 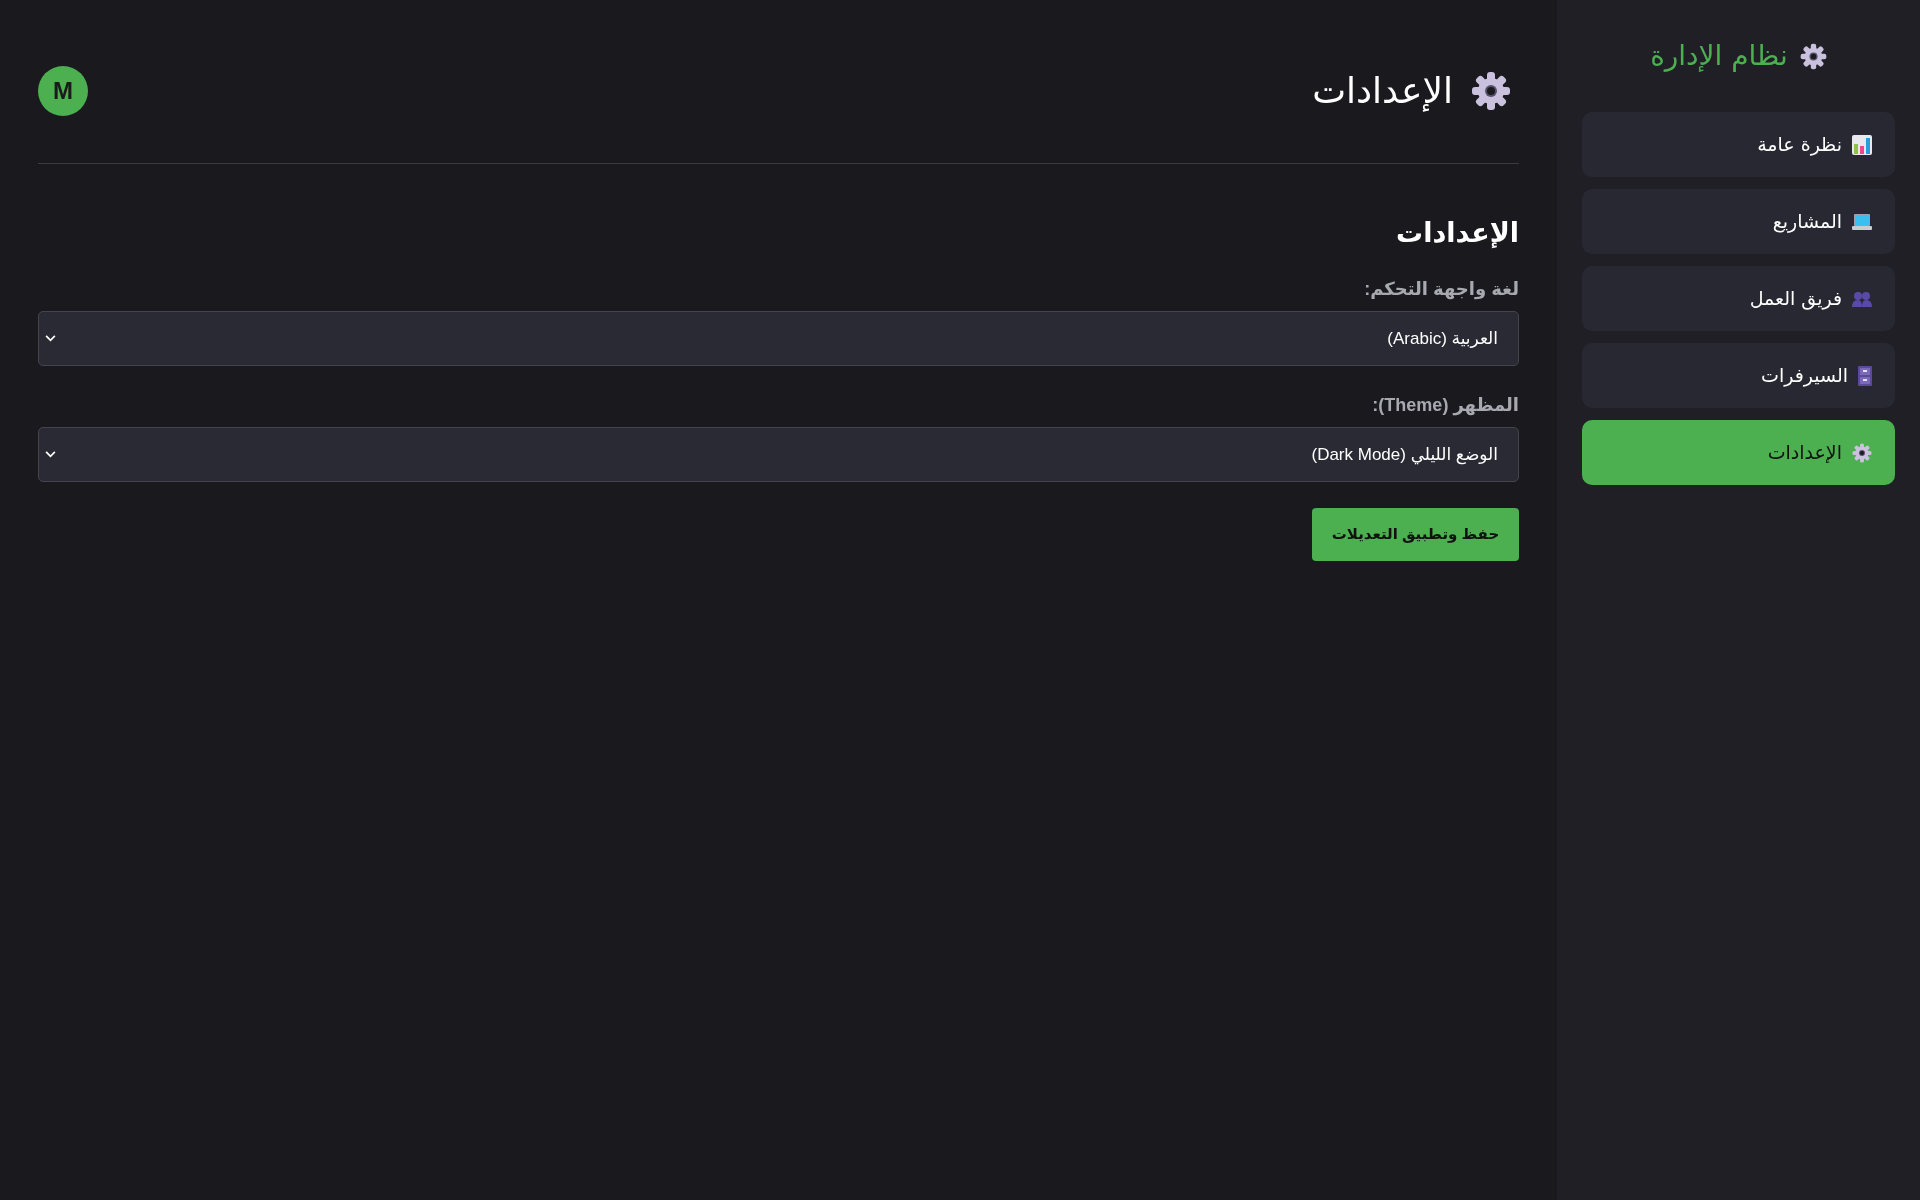 What do you see at coordinates (1865, 375) in the screenshot?
I see `cabinet-icon` at bounding box center [1865, 375].